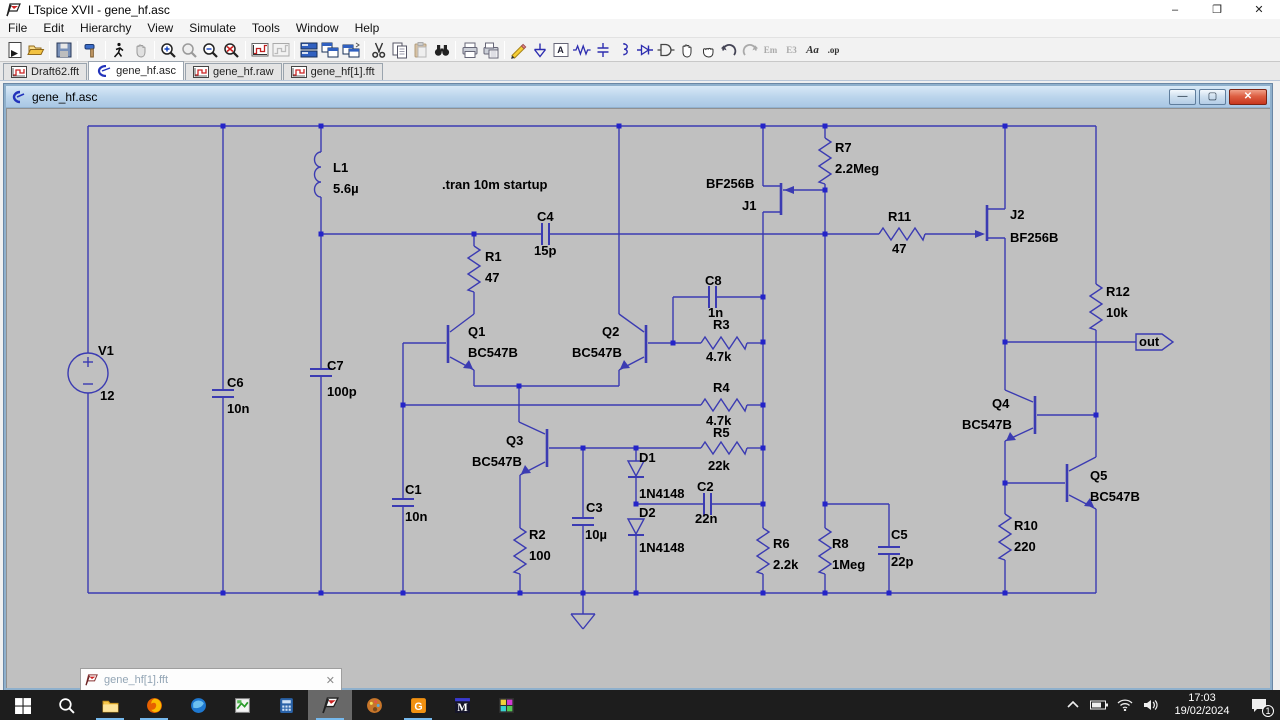 Image resolution: width=1280 pixels, height=720 pixels. I want to click on control-panel-button, so click(91, 50).